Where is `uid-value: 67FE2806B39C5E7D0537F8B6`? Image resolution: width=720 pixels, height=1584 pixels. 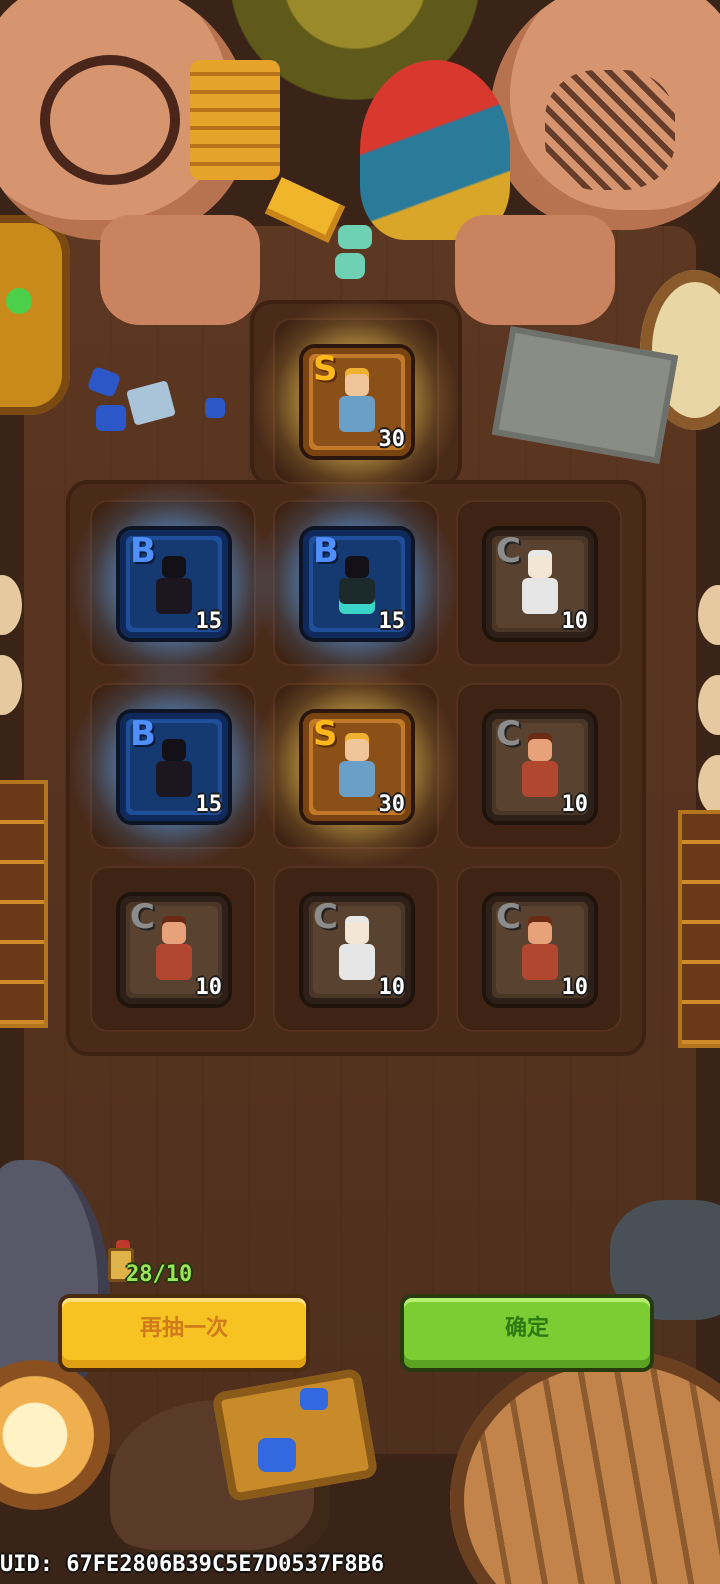
uid-value: 67FE2806B39C5E7D0537F8B6 is located at coordinates (225, 1564).